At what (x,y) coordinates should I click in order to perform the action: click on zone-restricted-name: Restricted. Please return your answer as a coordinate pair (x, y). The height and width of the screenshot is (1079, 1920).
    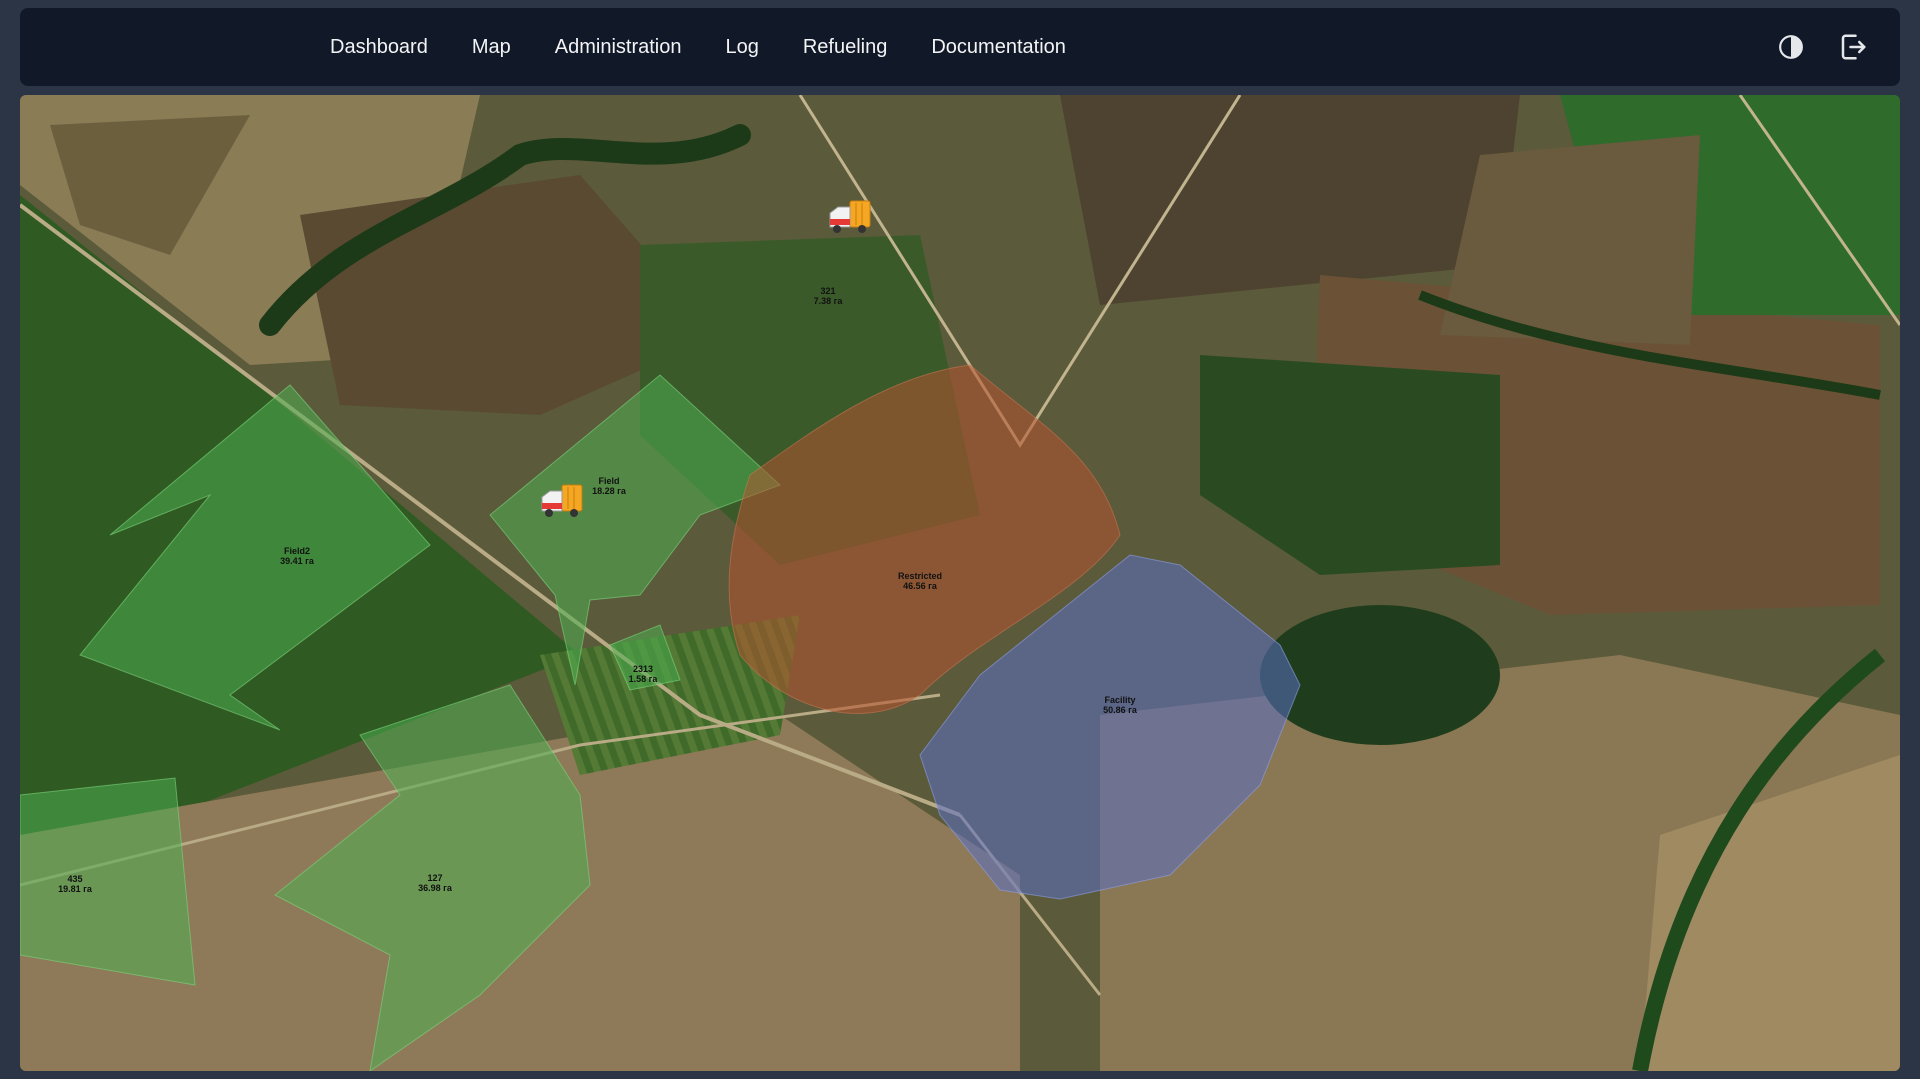
    Looking at the image, I should click on (920, 576).